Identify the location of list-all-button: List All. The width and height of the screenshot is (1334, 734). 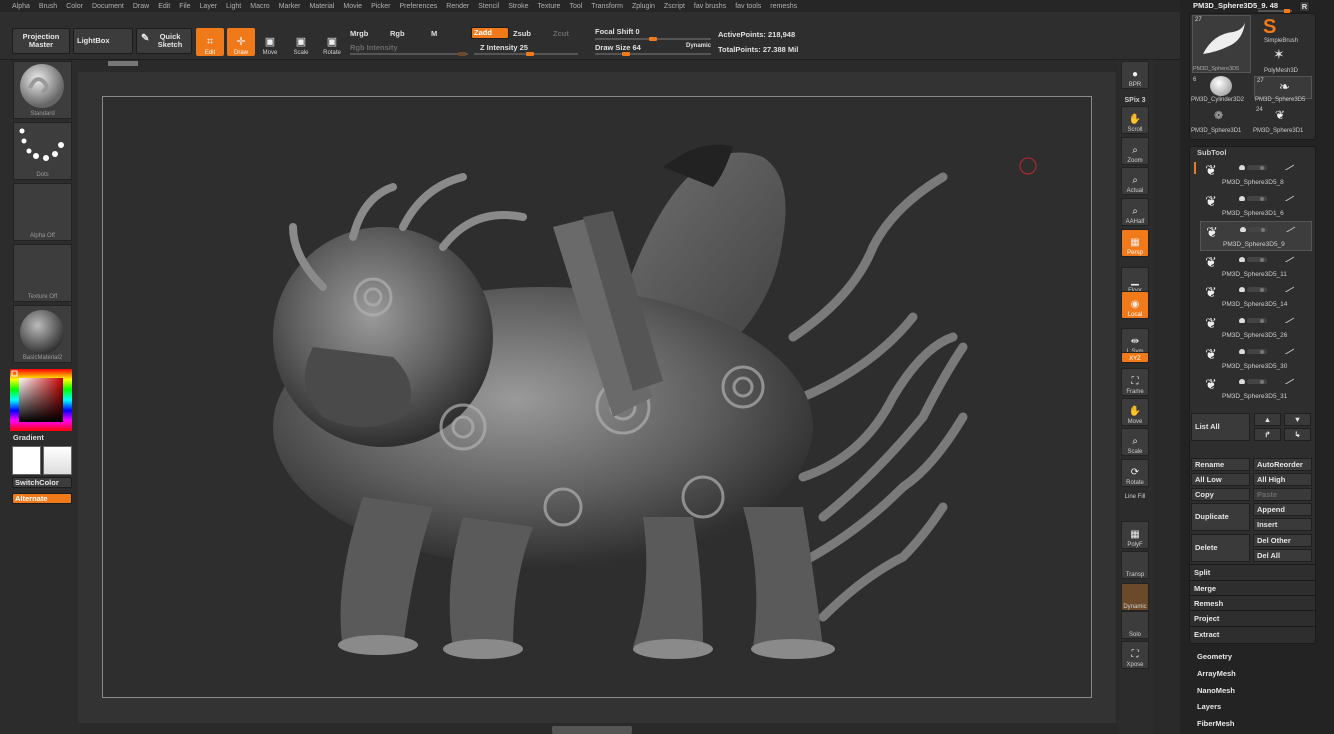
(1220, 427).